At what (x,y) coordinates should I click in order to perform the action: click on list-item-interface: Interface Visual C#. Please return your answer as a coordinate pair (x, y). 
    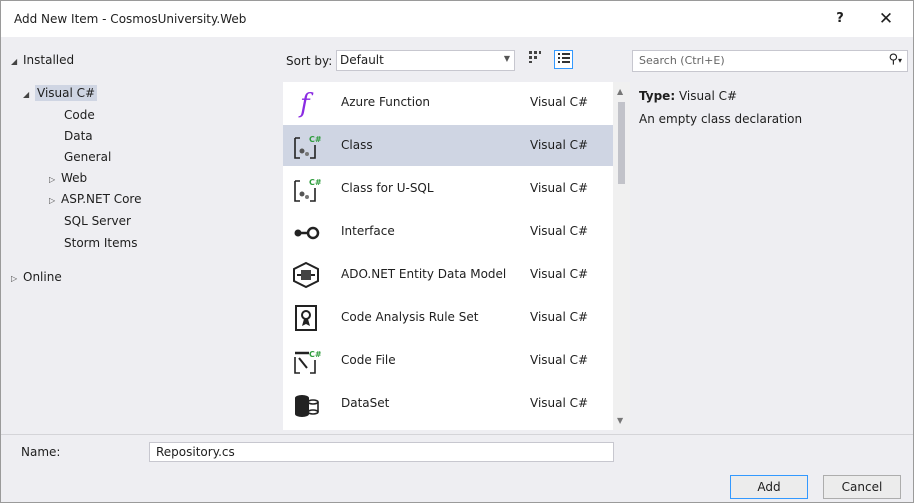
    Looking at the image, I should click on (448, 231).